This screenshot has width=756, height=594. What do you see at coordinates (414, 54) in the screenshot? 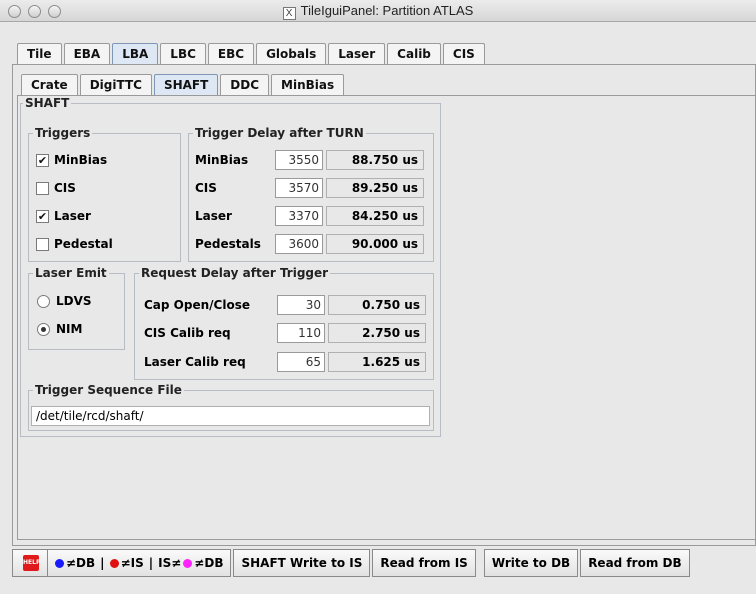
I see `tab-calib: Calib` at bounding box center [414, 54].